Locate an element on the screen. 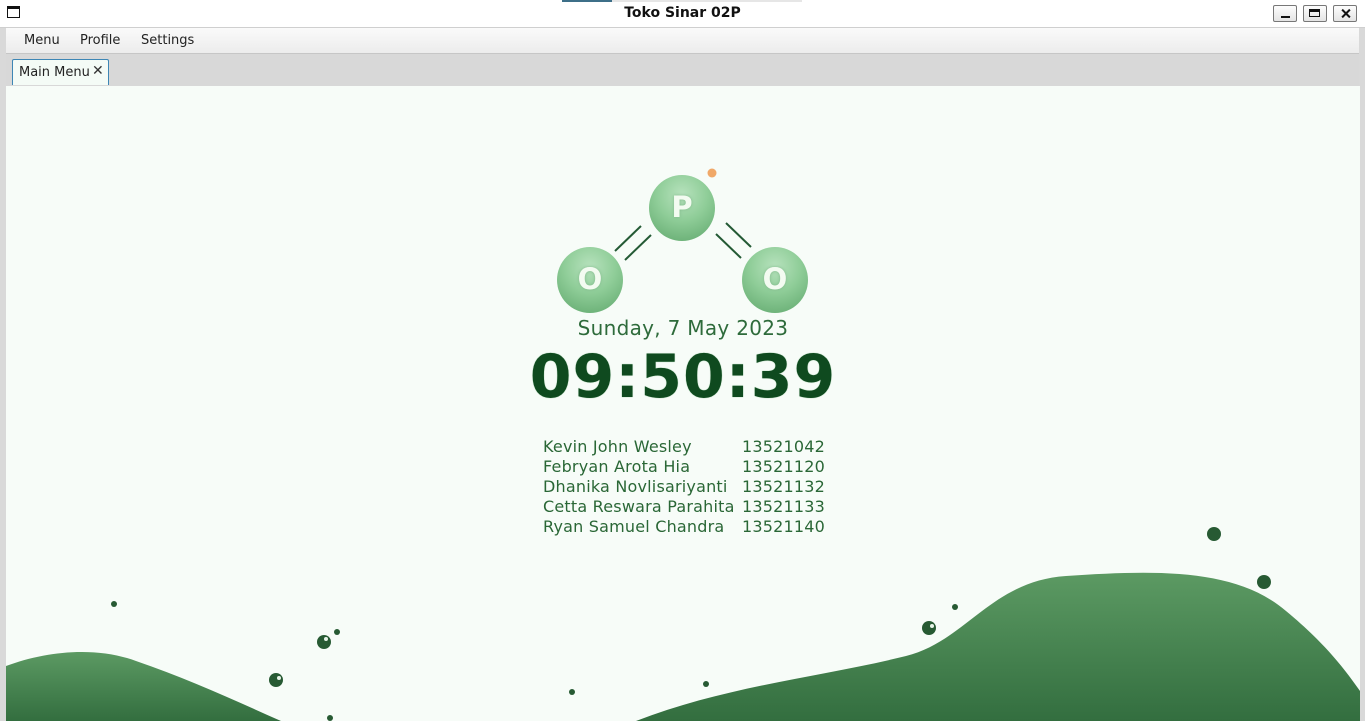 The height and width of the screenshot is (721, 1365). maximize-button is located at coordinates (1315, 13).